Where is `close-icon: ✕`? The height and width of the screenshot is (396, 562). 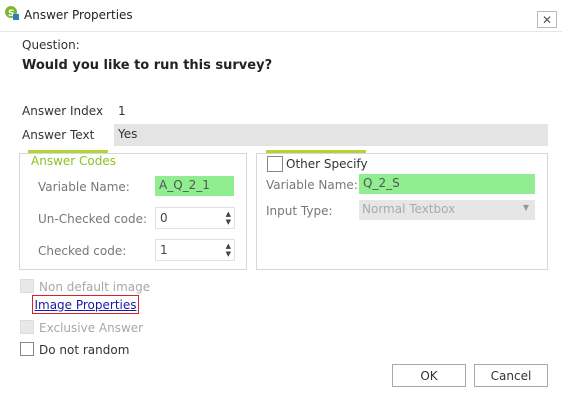
close-icon: ✕ is located at coordinates (547, 19).